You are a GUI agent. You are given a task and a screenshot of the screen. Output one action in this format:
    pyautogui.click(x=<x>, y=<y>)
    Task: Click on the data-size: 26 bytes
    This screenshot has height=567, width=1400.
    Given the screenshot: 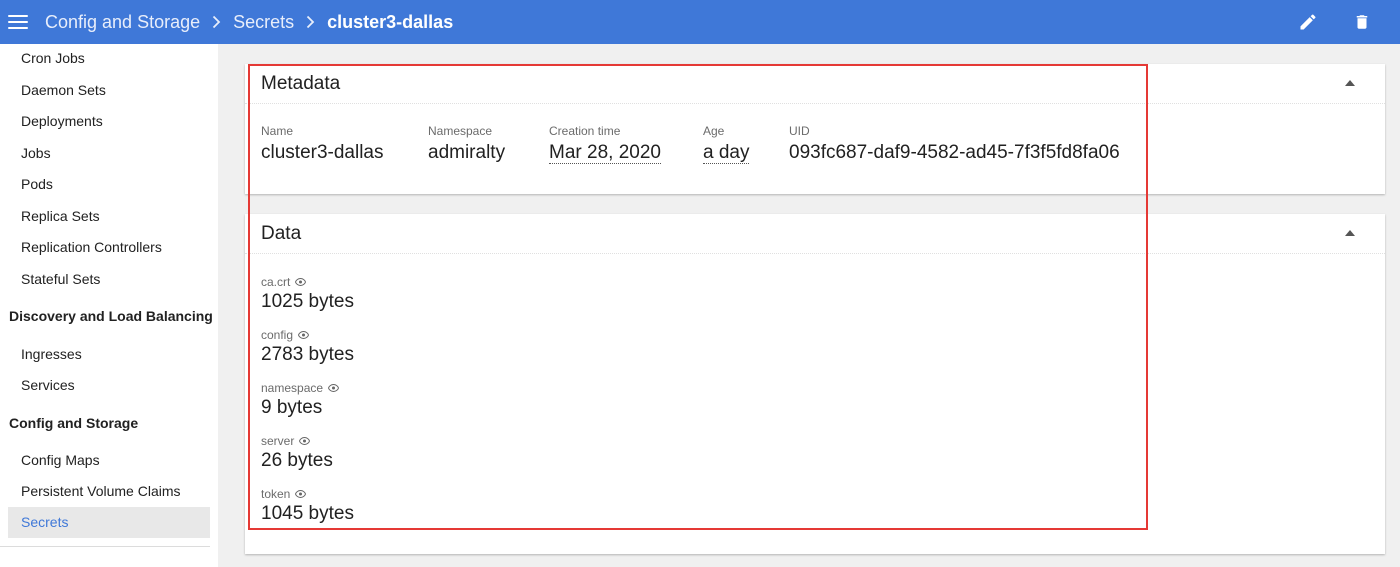 What is the action you would take?
    pyautogui.click(x=297, y=460)
    